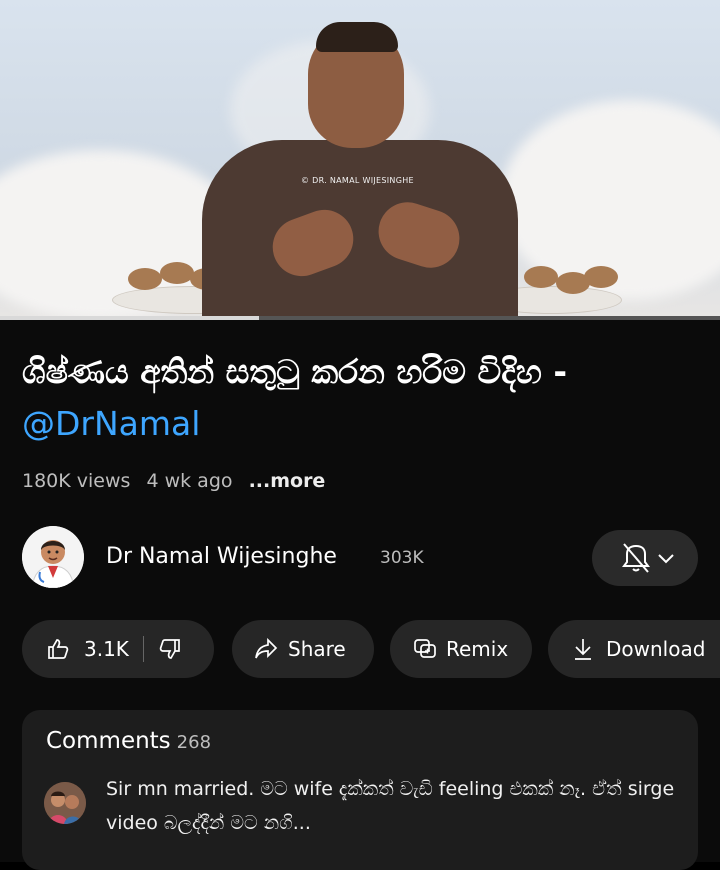 The width and height of the screenshot is (720, 870). I want to click on download-button: Download, so click(634, 649).